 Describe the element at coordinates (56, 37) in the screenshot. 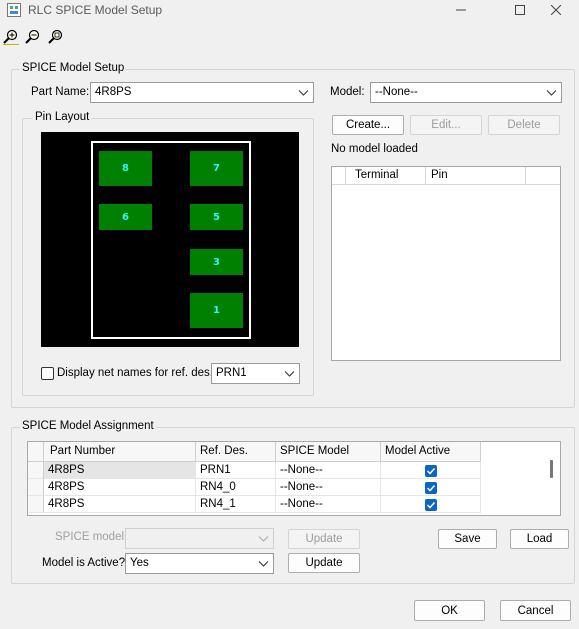

I see `zoom-fit-icon` at that location.